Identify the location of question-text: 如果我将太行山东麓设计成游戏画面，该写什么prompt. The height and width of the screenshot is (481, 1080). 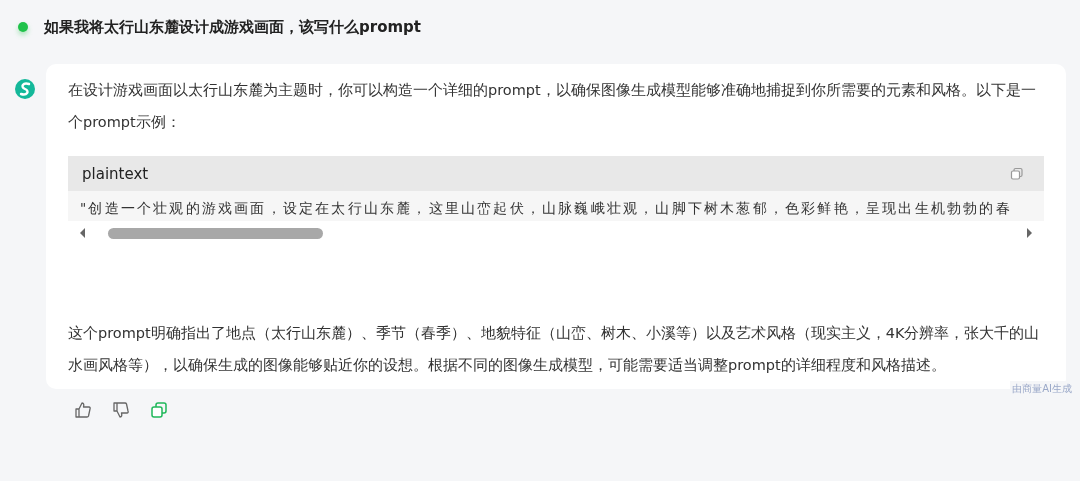
(232, 27).